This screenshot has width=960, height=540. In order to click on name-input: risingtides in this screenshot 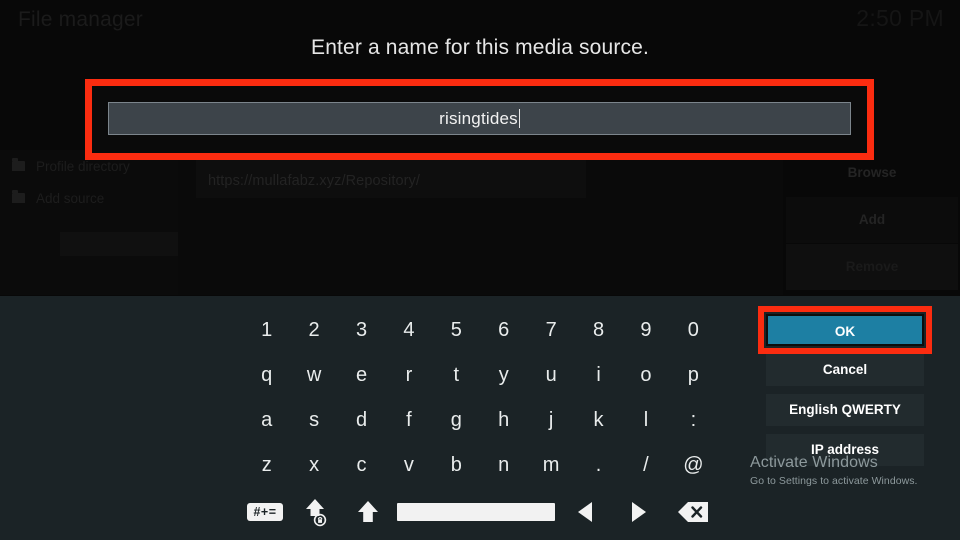, I will do `click(479, 118)`.